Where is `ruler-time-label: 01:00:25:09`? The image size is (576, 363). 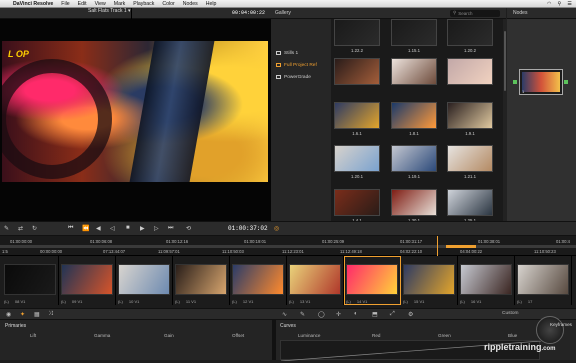 ruler-time-label: 01:00:25:09 is located at coordinates (333, 241).